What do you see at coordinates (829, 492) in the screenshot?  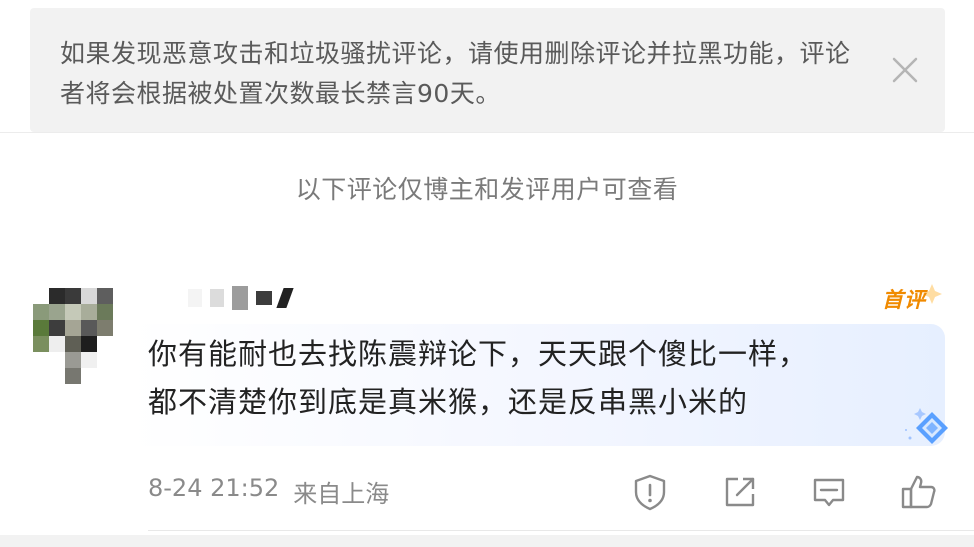 I see `reply-icon` at bounding box center [829, 492].